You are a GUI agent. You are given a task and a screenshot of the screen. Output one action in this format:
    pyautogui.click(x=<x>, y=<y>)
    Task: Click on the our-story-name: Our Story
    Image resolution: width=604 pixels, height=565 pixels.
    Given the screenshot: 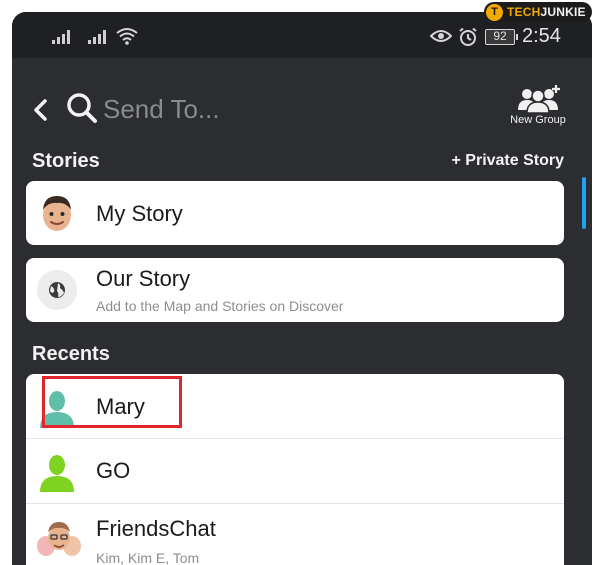 What is the action you would take?
    pyautogui.click(x=143, y=278)
    